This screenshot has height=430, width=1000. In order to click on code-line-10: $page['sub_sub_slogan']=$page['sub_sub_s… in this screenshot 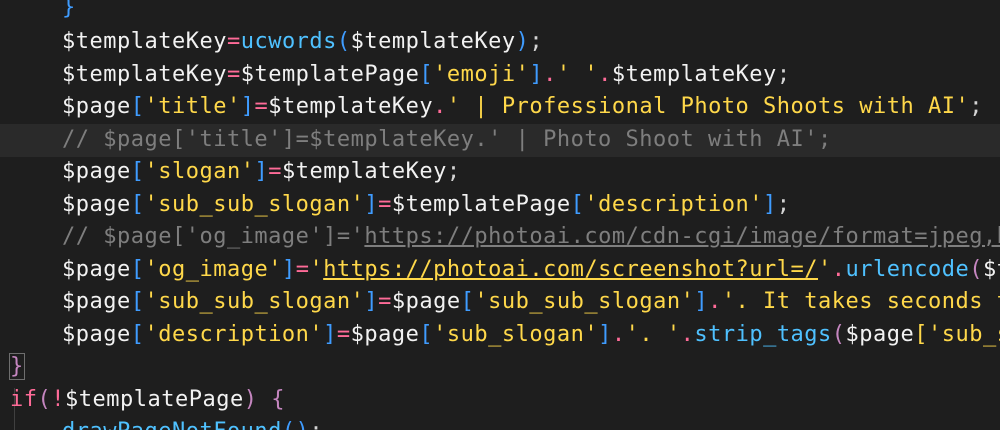, I will do `click(500, 302)`.